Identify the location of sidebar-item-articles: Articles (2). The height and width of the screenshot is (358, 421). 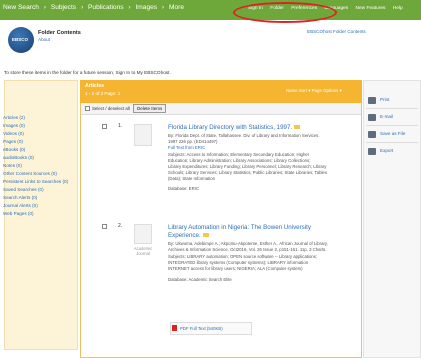
(14, 117).